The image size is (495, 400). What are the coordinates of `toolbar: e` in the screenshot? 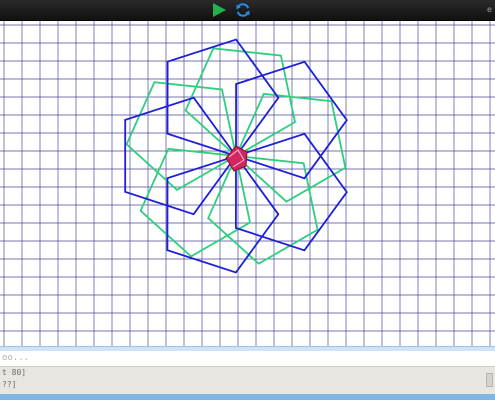 It's located at (247, 10).